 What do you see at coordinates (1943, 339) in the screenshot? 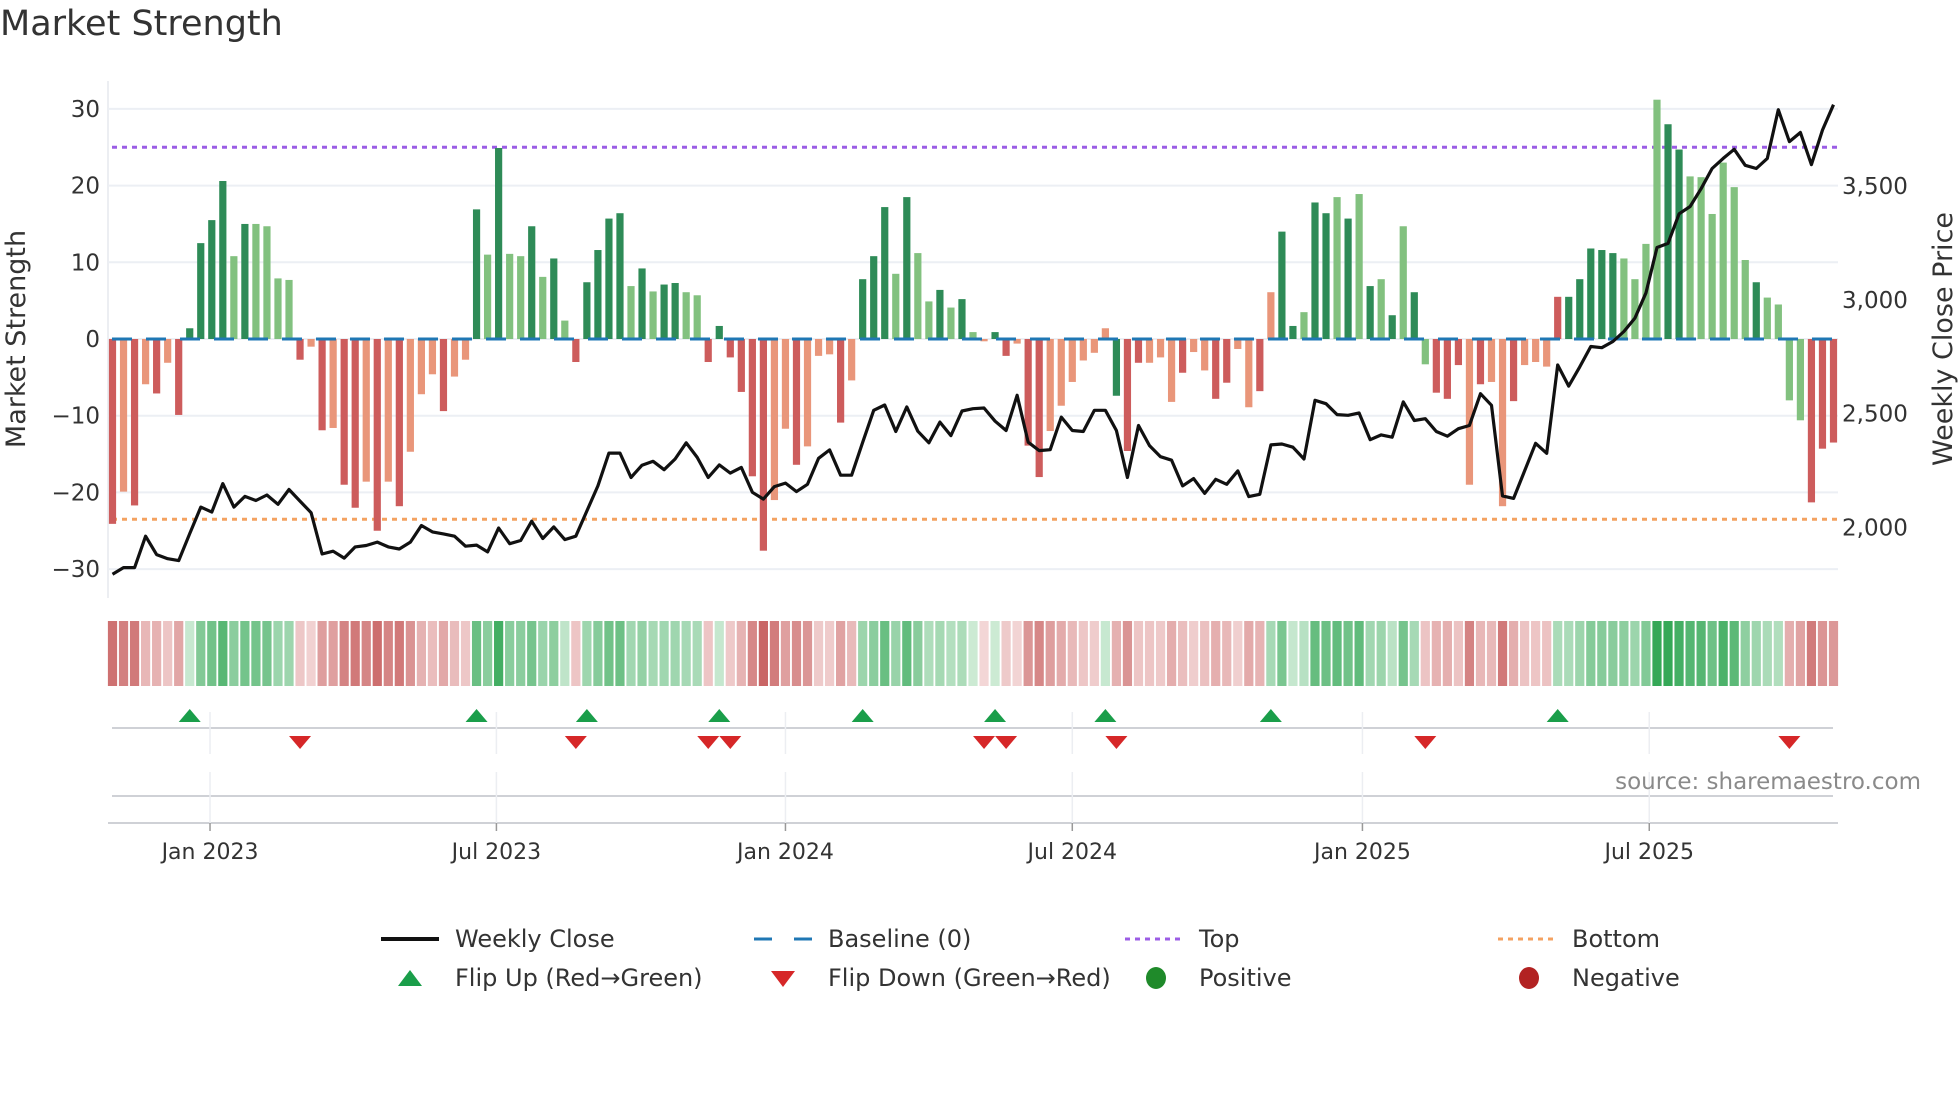
I see `y2-axis-title: Weekly Close Price` at bounding box center [1943, 339].